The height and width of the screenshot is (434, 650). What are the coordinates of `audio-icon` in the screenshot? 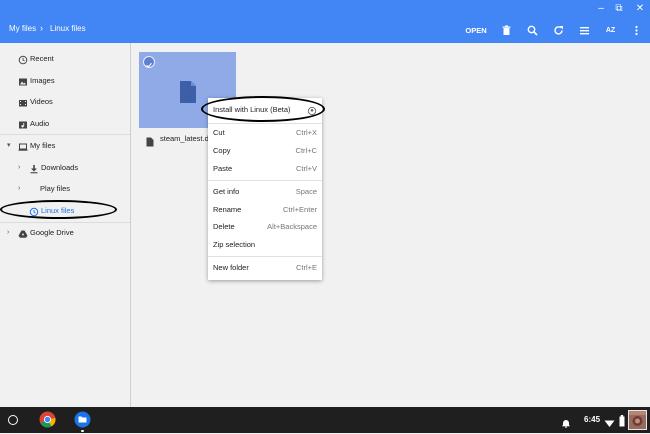 It's located at (23, 124).